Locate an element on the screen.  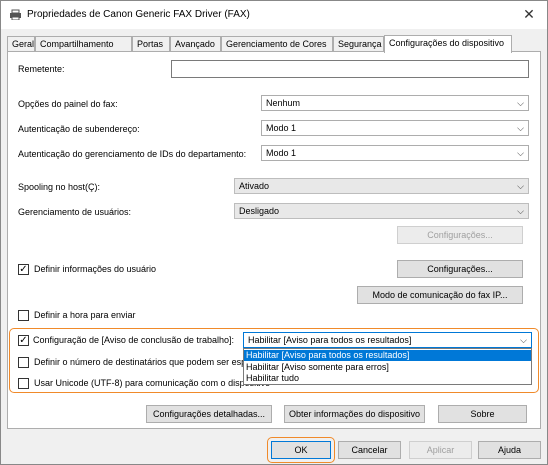
subend-select: Modo 1 ⌵ is located at coordinates (395, 128).